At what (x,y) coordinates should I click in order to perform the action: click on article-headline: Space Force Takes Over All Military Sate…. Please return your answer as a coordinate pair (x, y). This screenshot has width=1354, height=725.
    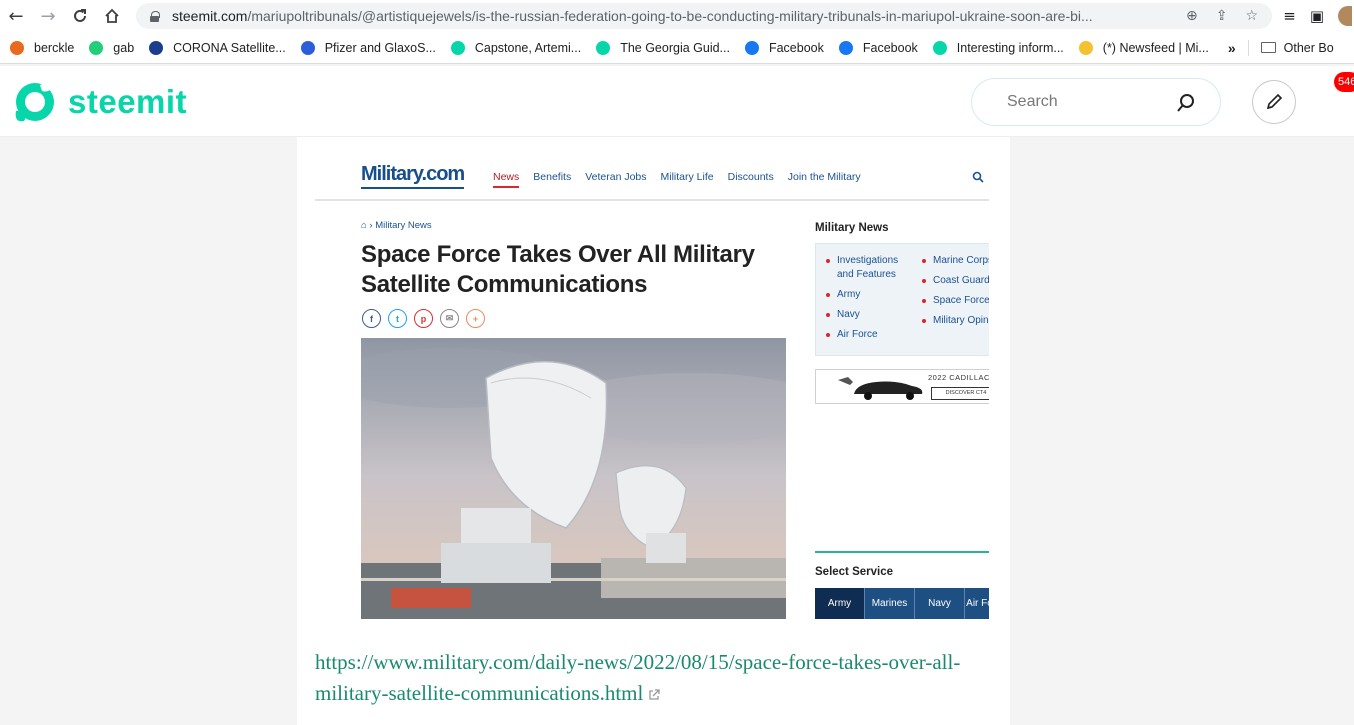
    Looking at the image, I should click on (558, 269).